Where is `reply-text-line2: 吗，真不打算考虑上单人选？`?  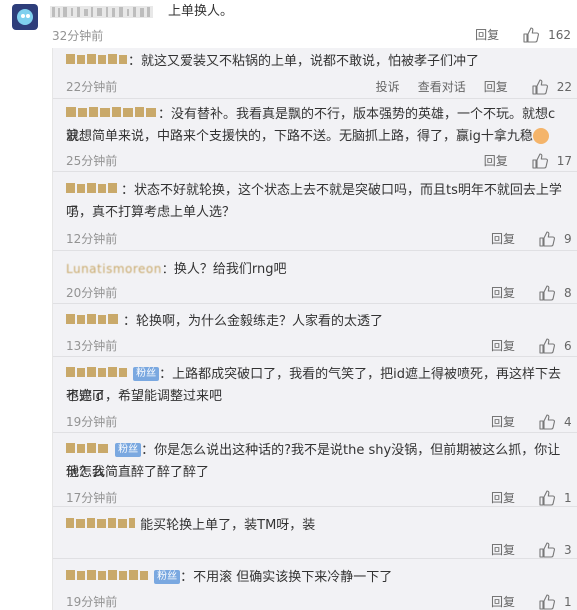
reply-text-line2: 吗，真不打算考虑上单人选？ is located at coordinates (151, 212).